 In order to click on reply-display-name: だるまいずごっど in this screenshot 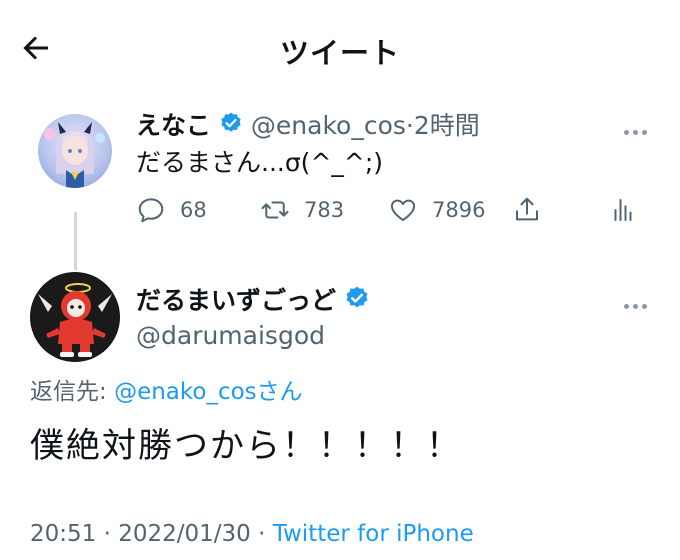, I will do `click(236, 300)`.